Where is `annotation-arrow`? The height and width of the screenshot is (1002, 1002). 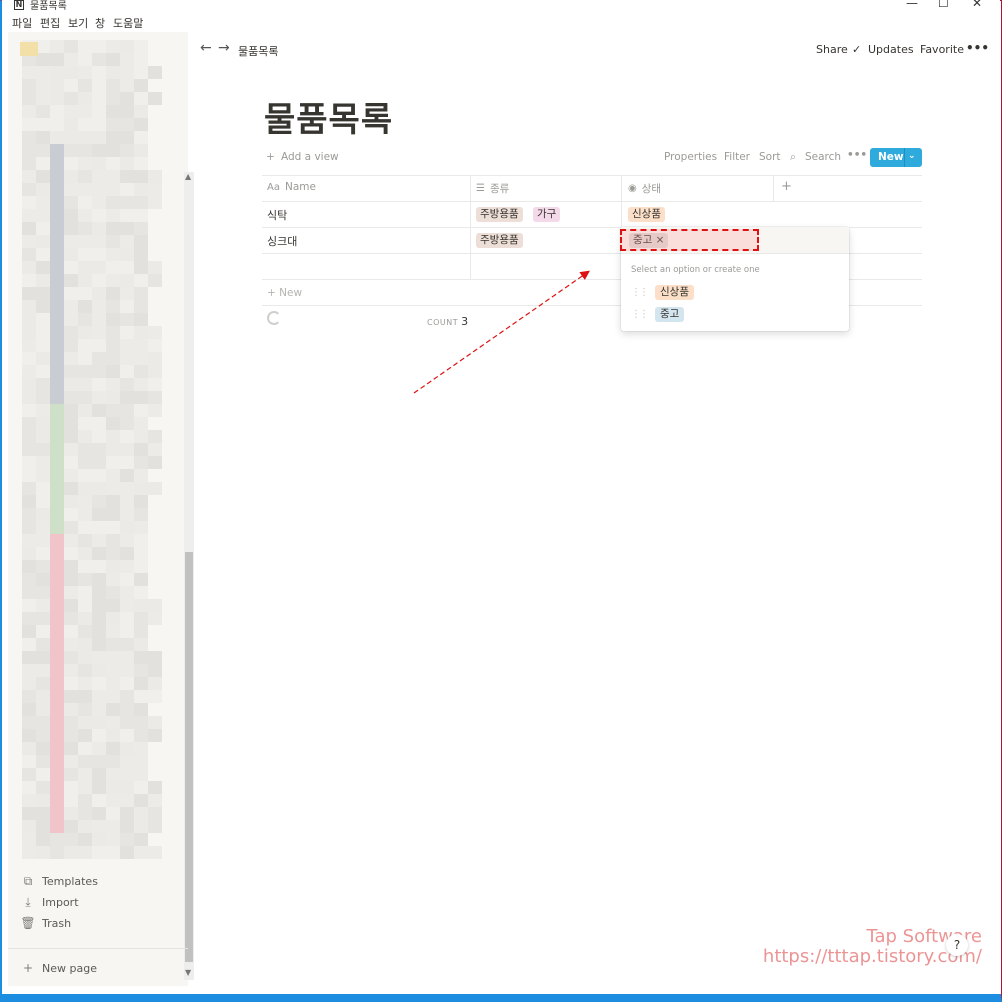
annotation-arrow is located at coordinates (501, 332).